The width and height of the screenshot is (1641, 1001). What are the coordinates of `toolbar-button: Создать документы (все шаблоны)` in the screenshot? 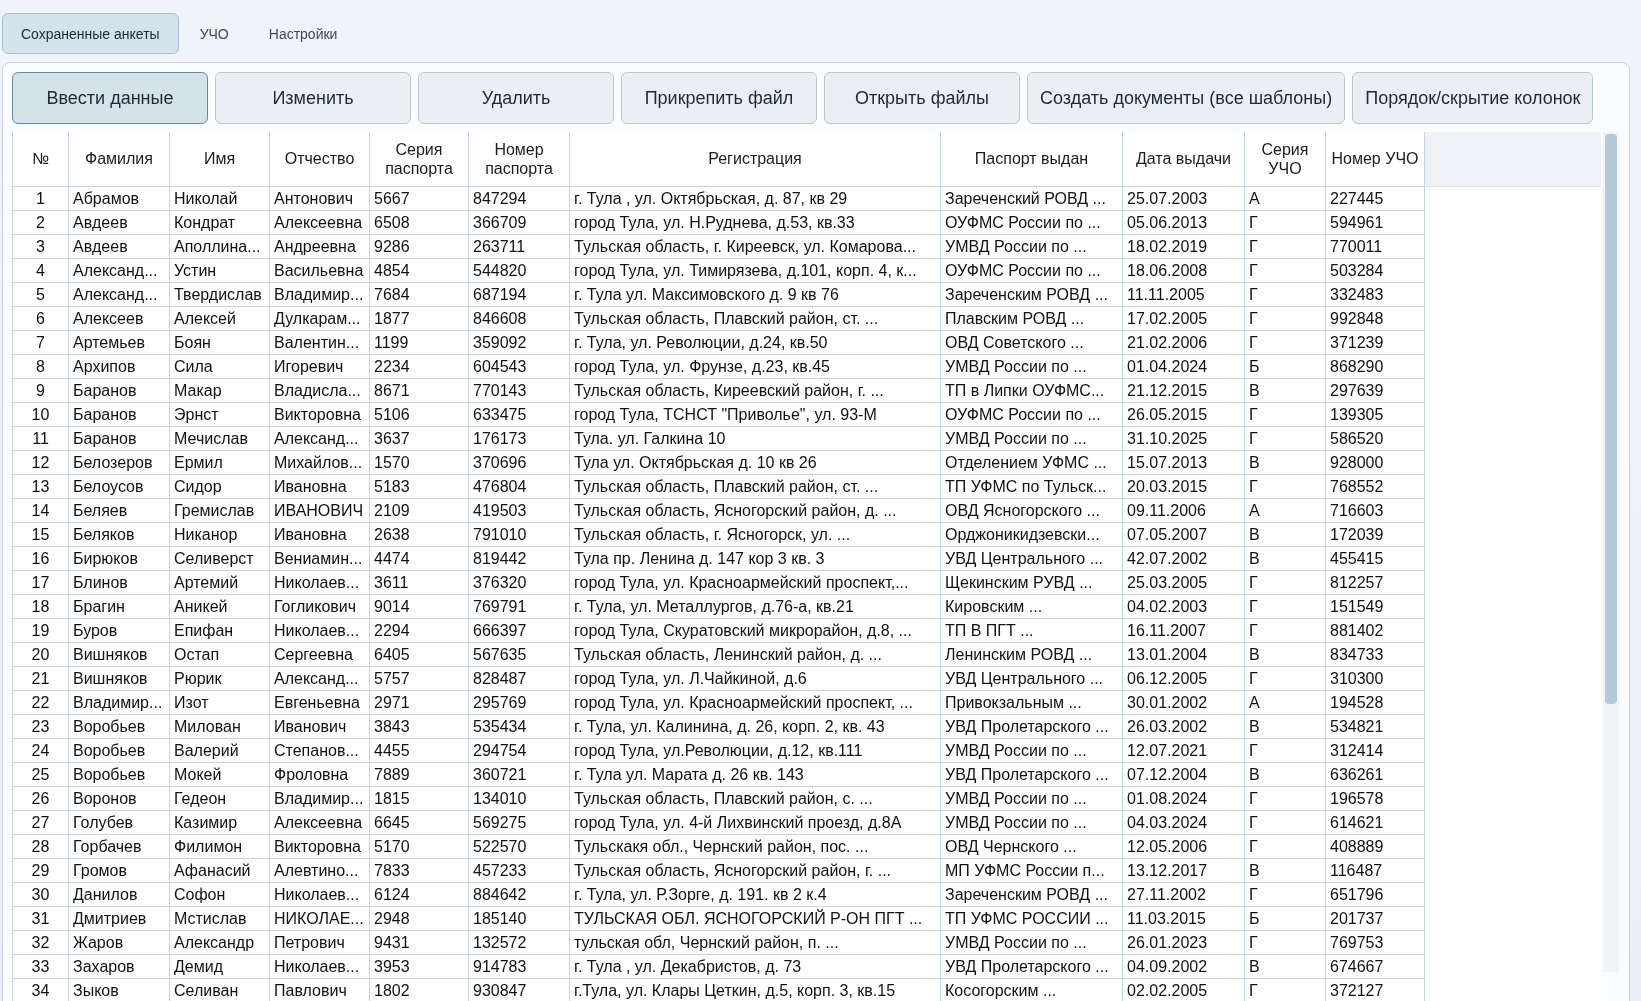 It's located at (1186, 98).